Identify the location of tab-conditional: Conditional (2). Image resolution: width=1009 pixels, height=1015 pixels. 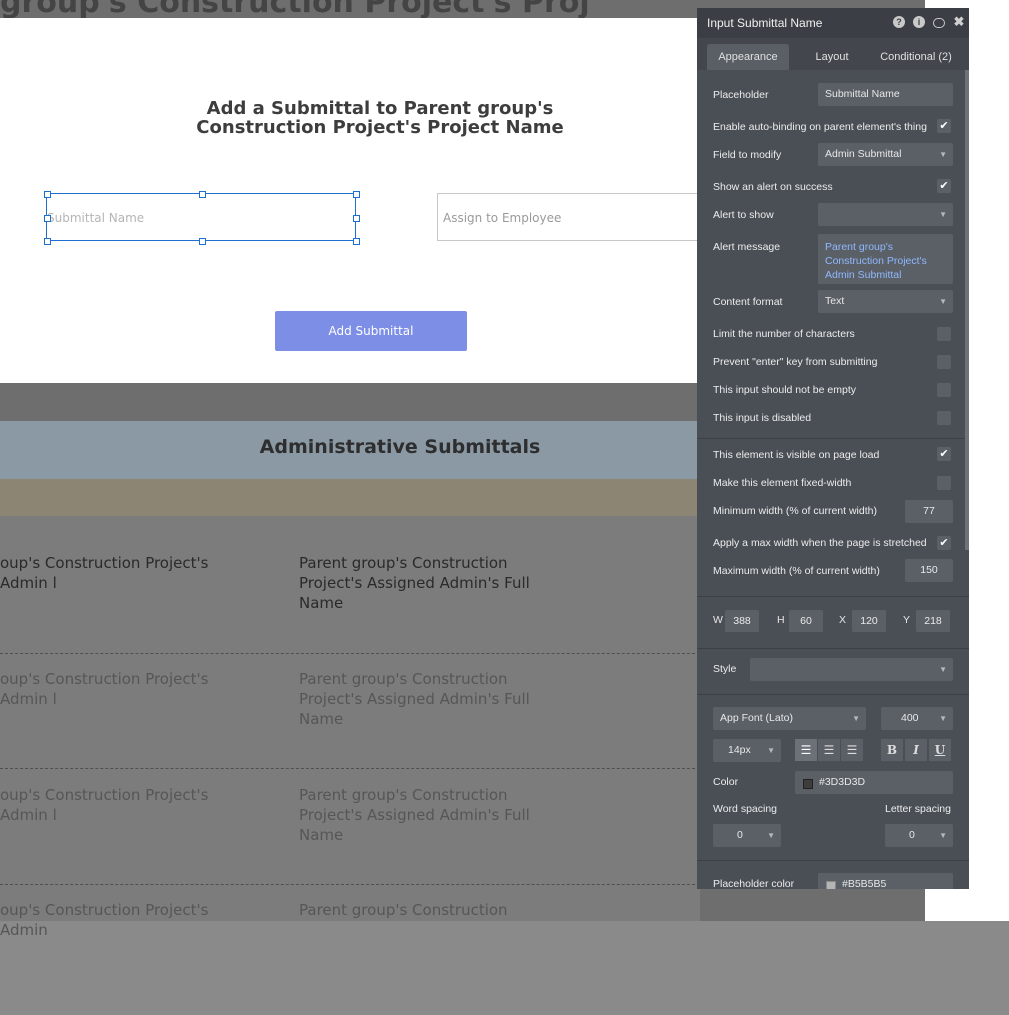
(916, 57).